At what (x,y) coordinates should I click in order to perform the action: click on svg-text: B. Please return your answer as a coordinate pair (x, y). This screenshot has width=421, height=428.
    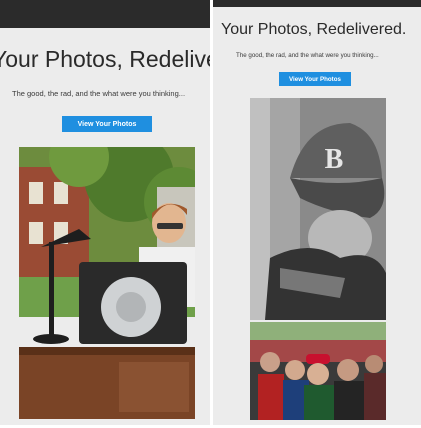
    Looking at the image, I should click on (334, 159).